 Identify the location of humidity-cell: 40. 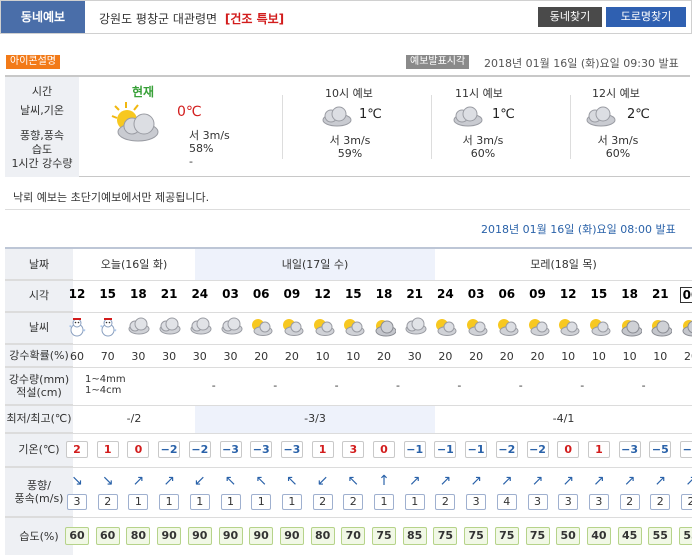
(598, 536).